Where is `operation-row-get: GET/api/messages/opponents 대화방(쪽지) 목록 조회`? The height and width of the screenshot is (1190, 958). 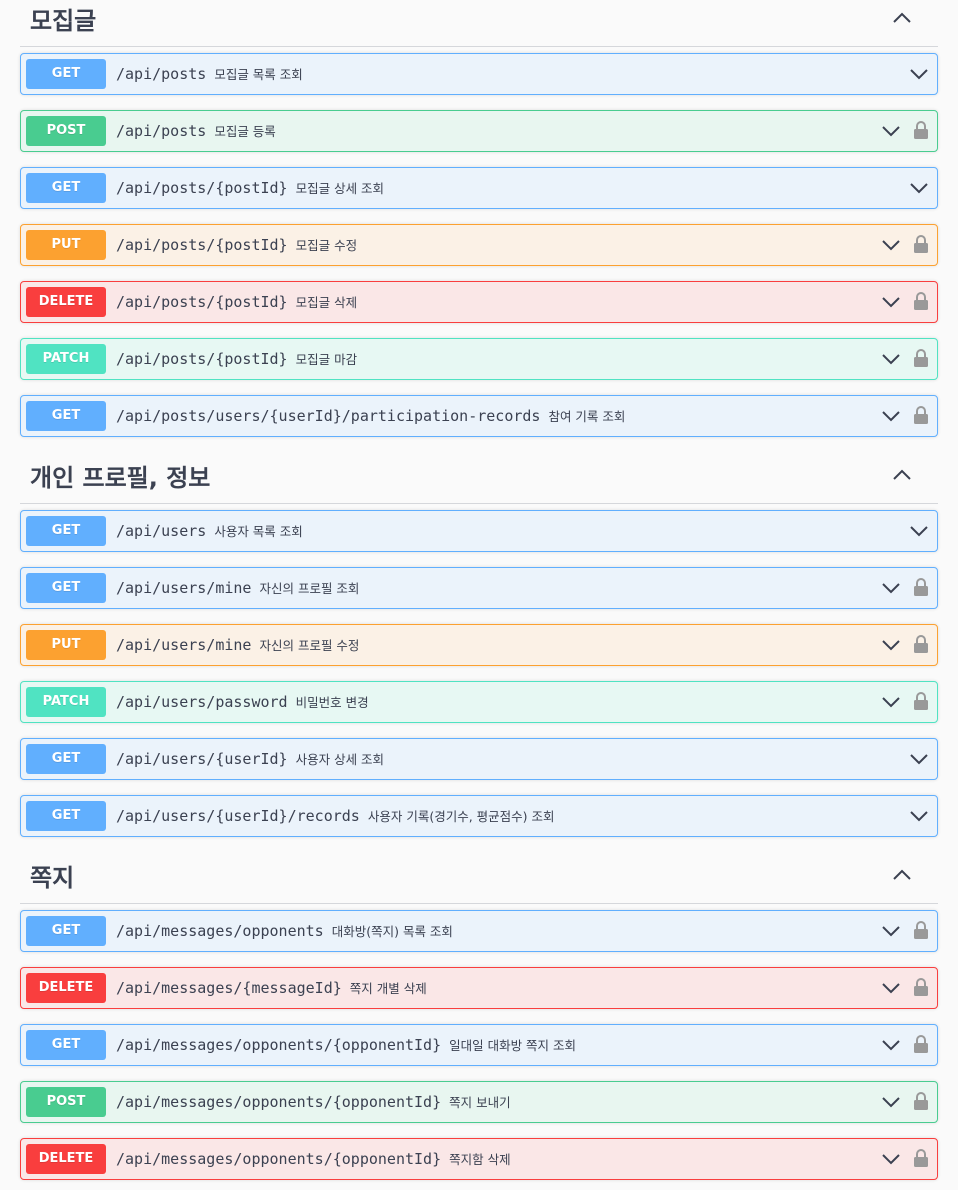
operation-row-get: GET/api/messages/opponents 대화방(쪽지) 목록 조회 is located at coordinates (479, 931).